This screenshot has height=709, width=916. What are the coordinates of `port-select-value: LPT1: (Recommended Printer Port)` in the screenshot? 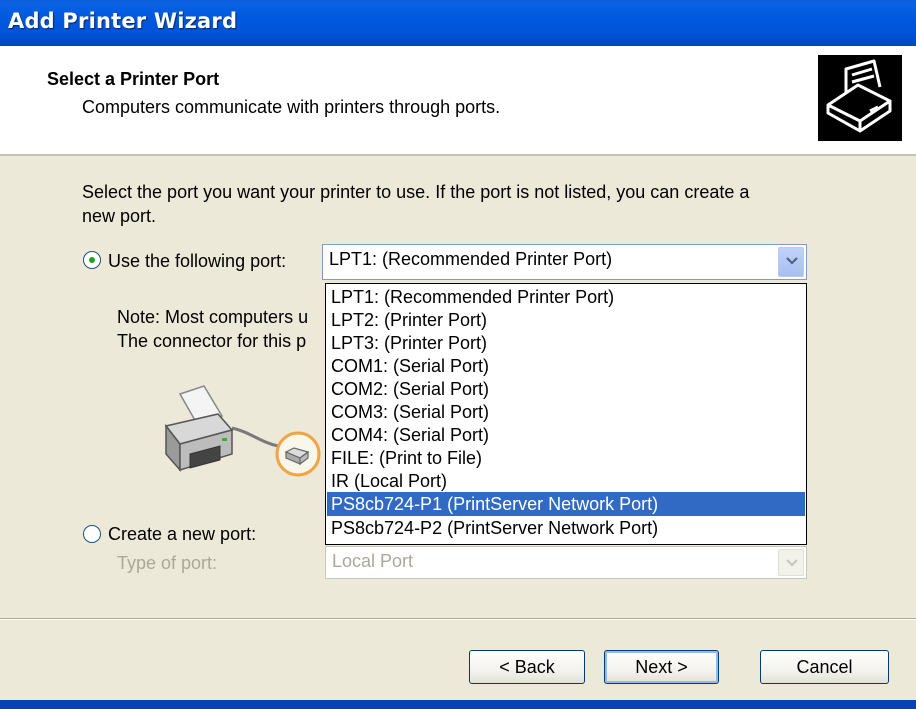 It's located at (471, 259).